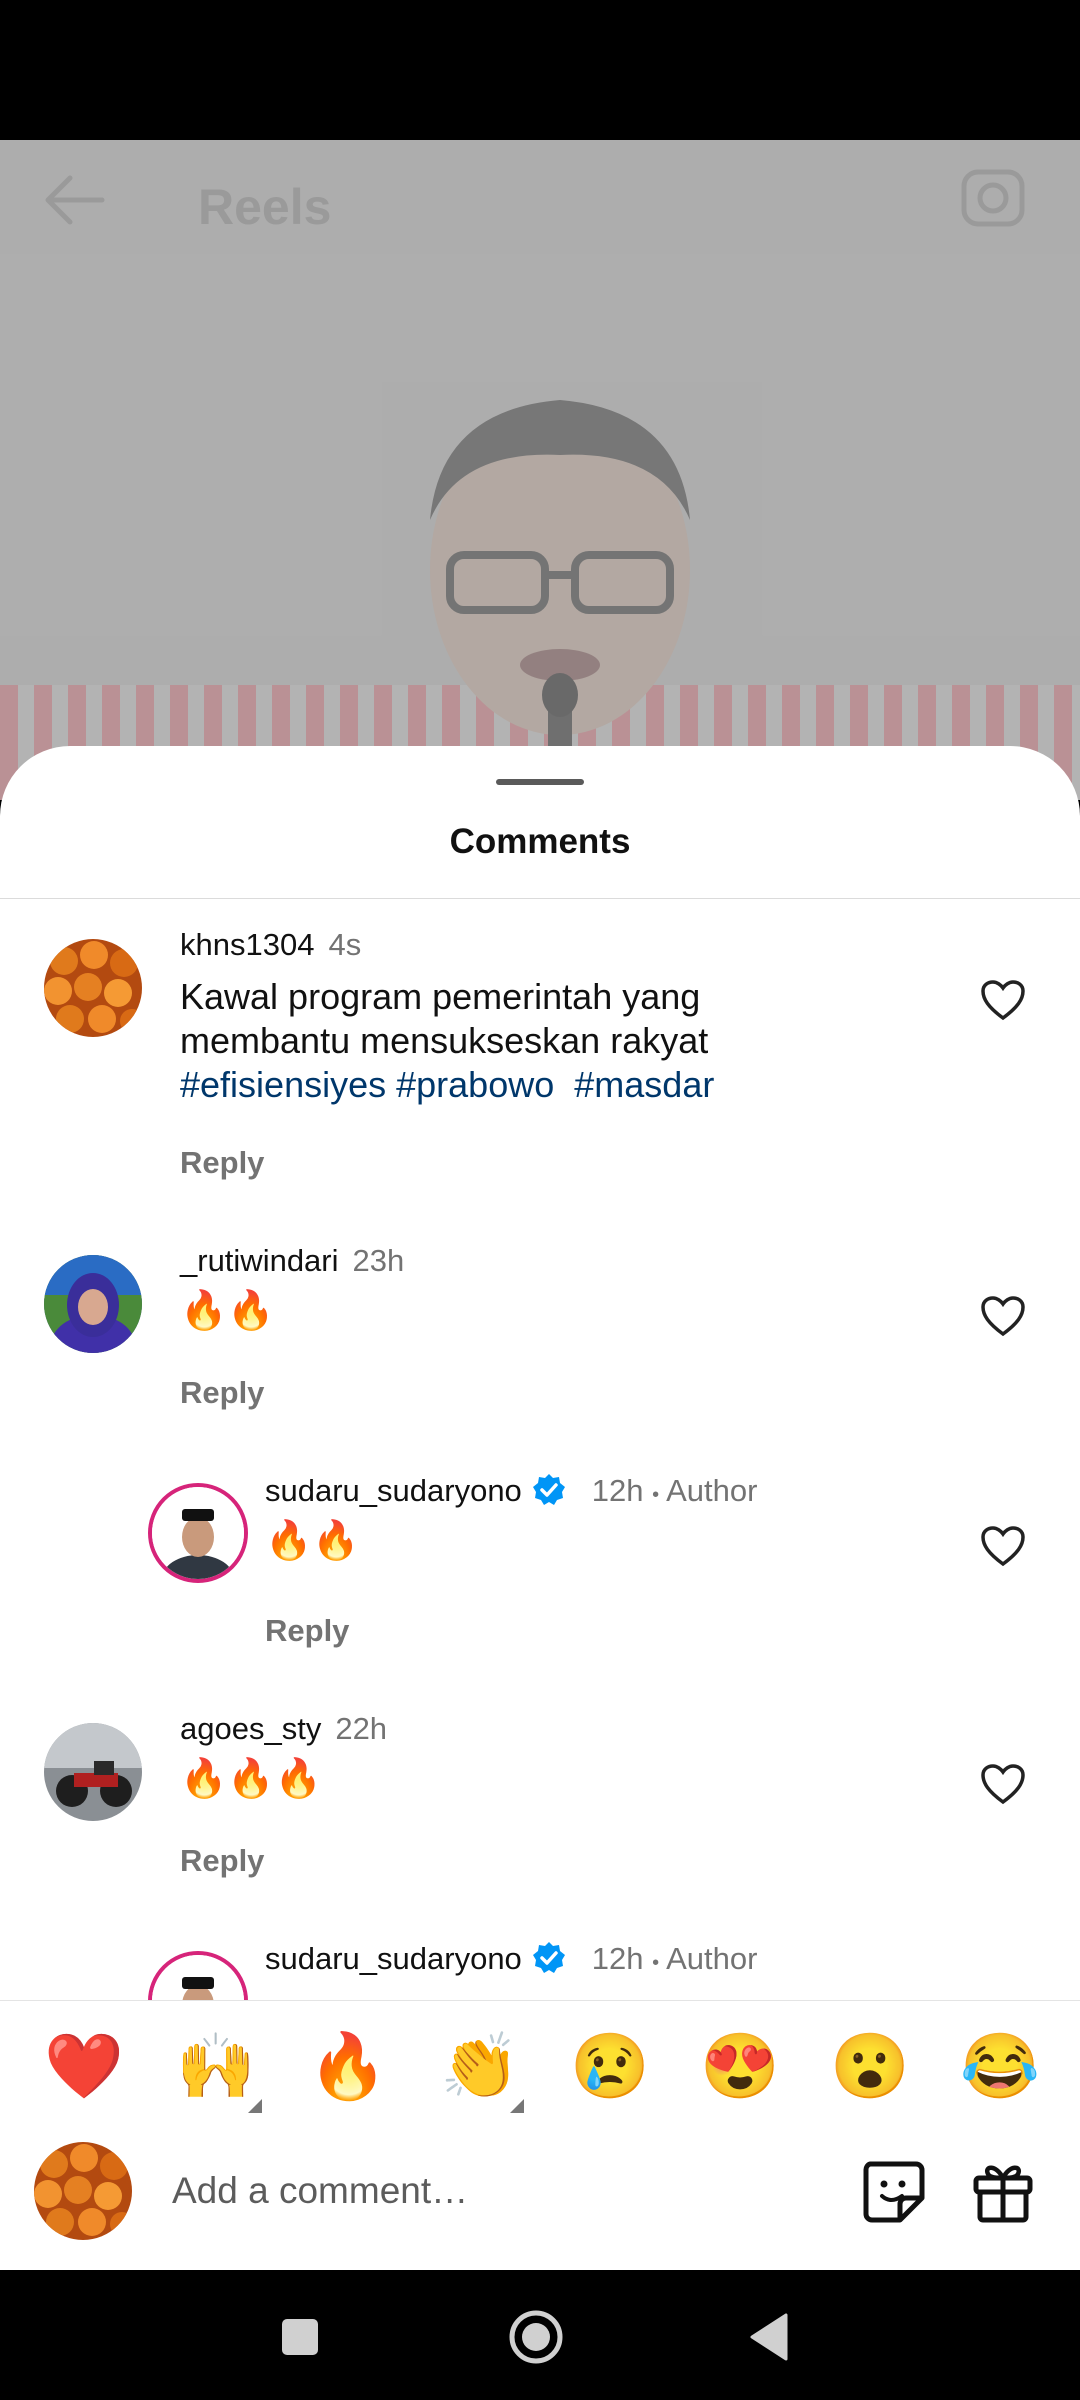 The height and width of the screenshot is (2400, 1080). What do you see at coordinates (870, 2066) in the screenshot?
I see `reaction-open-mouth: 😮` at bounding box center [870, 2066].